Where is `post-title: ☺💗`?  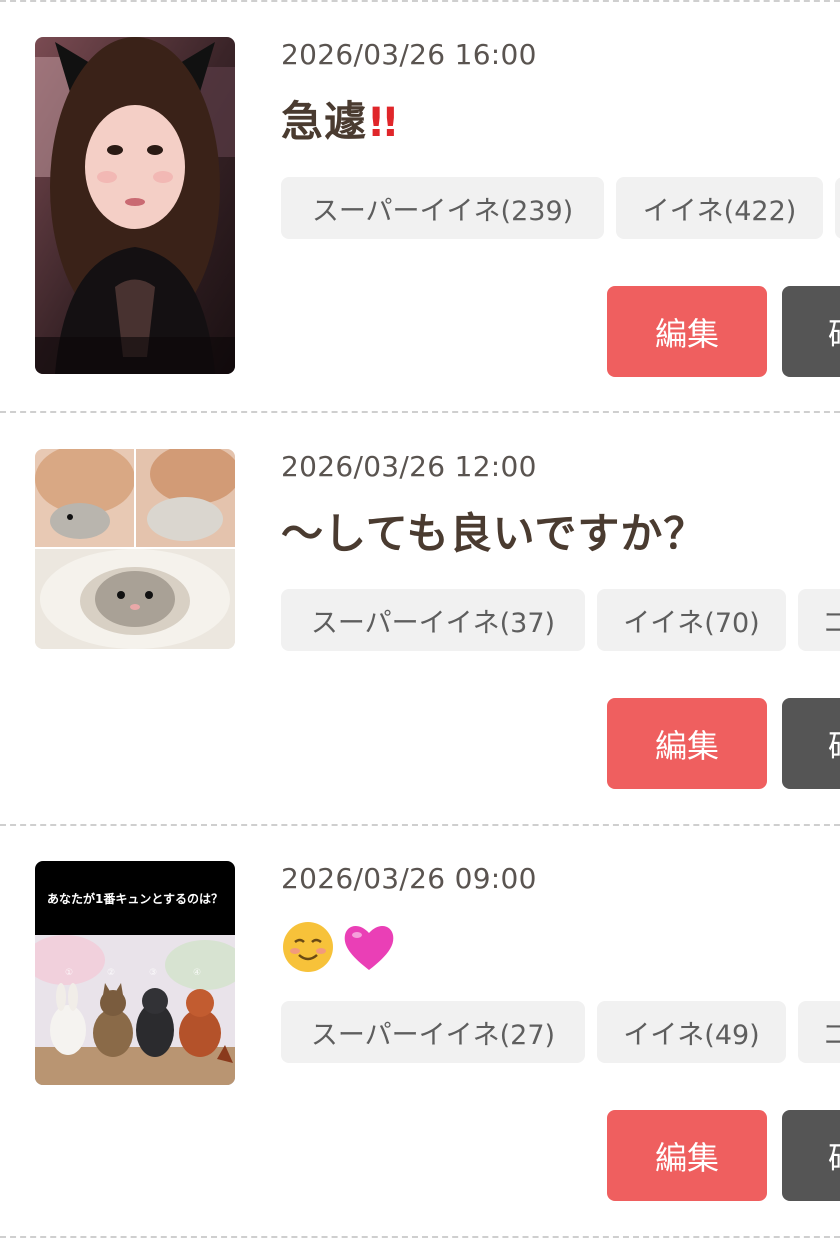
post-title: ☺💗 is located at coordinates (339, 946).